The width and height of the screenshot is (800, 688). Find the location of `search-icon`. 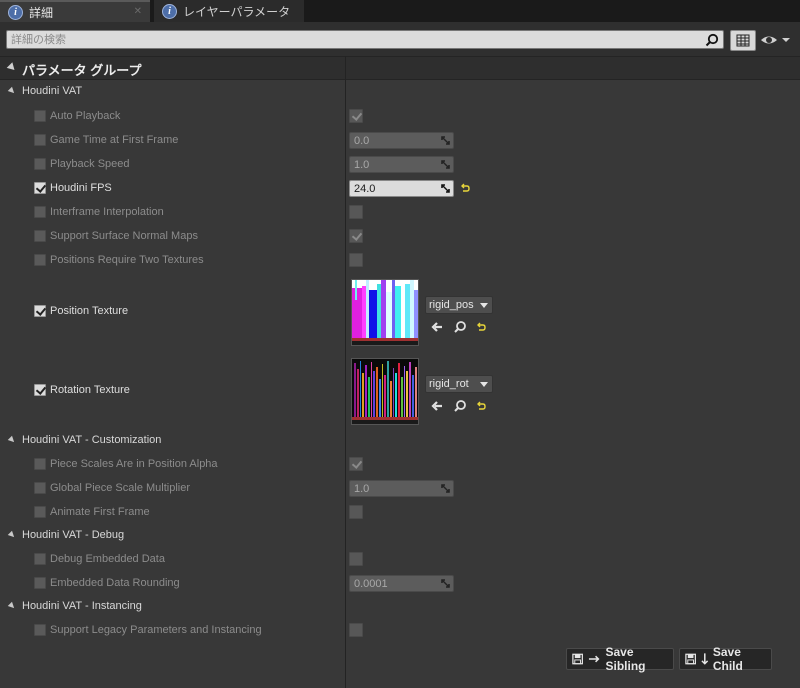

search-icon is located at coordinates (712, 40).